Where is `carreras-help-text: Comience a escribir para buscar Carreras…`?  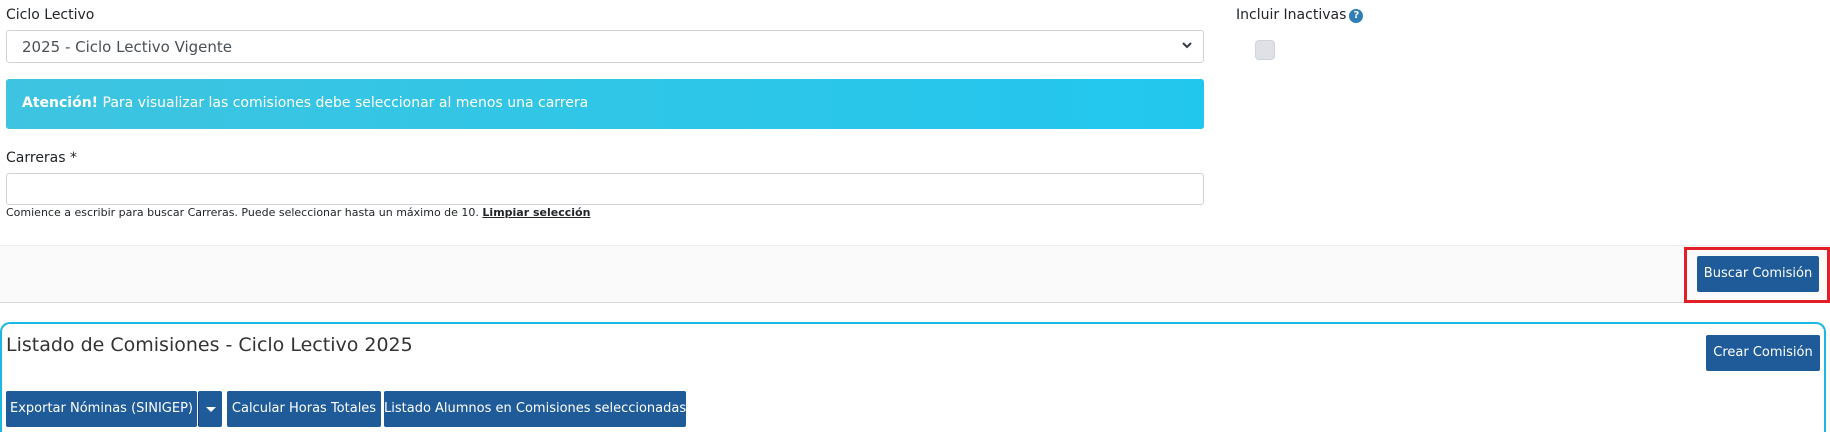 carreras-help-text: Comience a escribir para buscar Carreras… is located at coordinates (244, 212).